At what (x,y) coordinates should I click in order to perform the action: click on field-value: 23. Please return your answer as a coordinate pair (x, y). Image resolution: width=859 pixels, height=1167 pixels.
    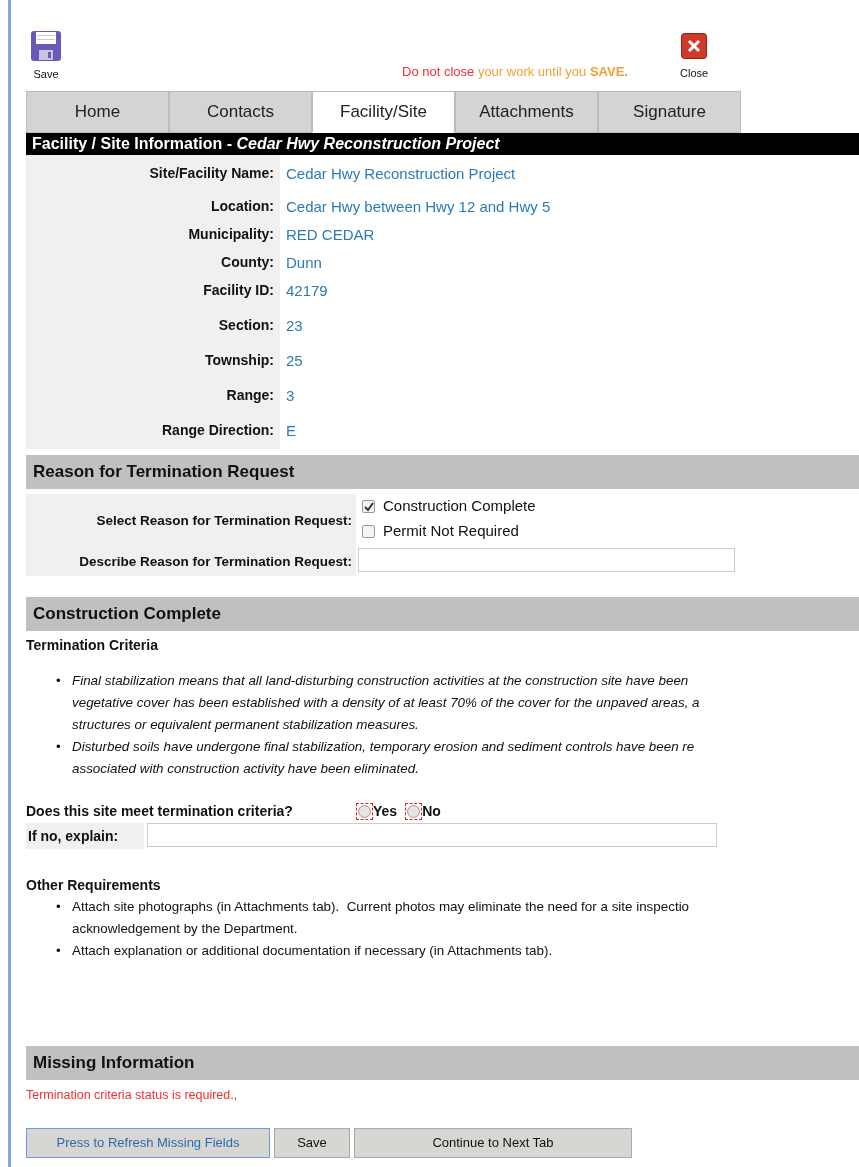
    Looking at the image, I should click on (294, 325).